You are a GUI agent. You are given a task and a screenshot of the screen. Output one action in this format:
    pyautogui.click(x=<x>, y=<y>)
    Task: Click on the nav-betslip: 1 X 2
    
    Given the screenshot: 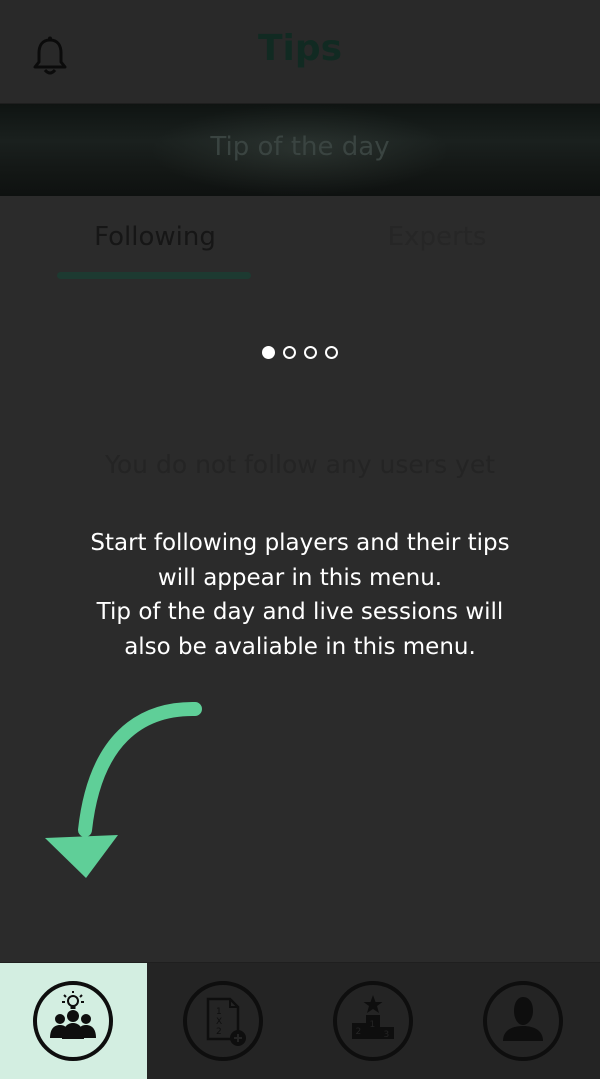 What is the action you would take?
    pyautogui.click(x=225, y=1021)
    